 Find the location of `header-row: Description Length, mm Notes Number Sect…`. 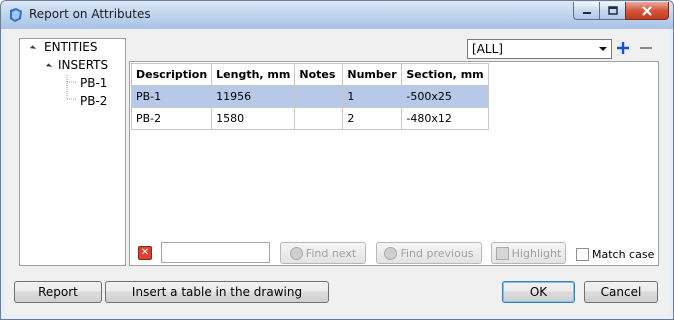

header-row: Description Length, mm Notes Number Sect… is located at coordinates (309, 74).